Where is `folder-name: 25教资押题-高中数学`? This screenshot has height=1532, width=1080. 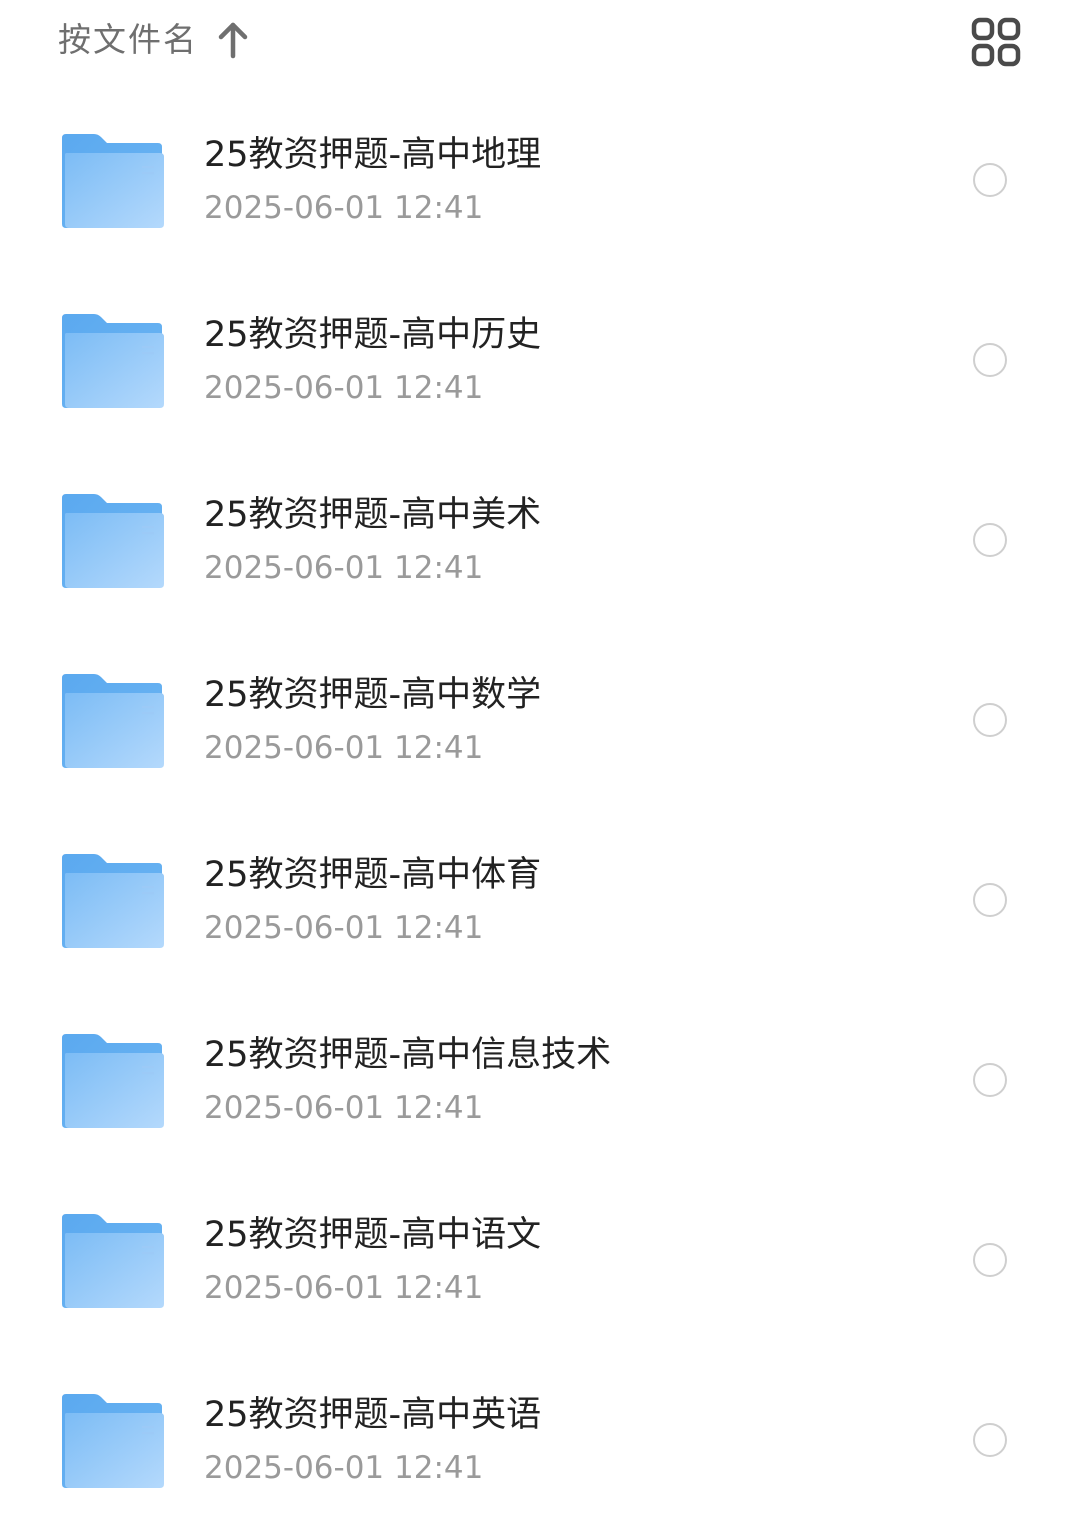 folder-name: 25教资押题-高中数学 is located at coordinates (373, 695).